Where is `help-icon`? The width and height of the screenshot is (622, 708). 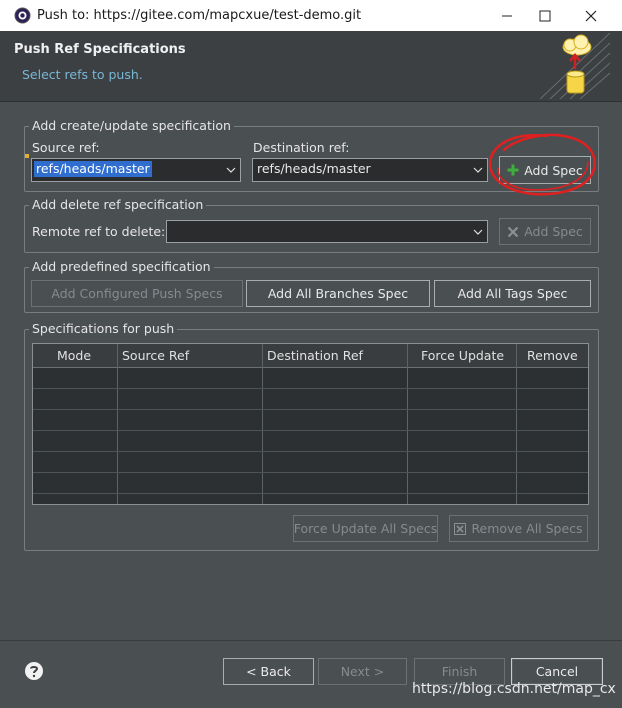
help-icon is located at coordinates (34, 671).